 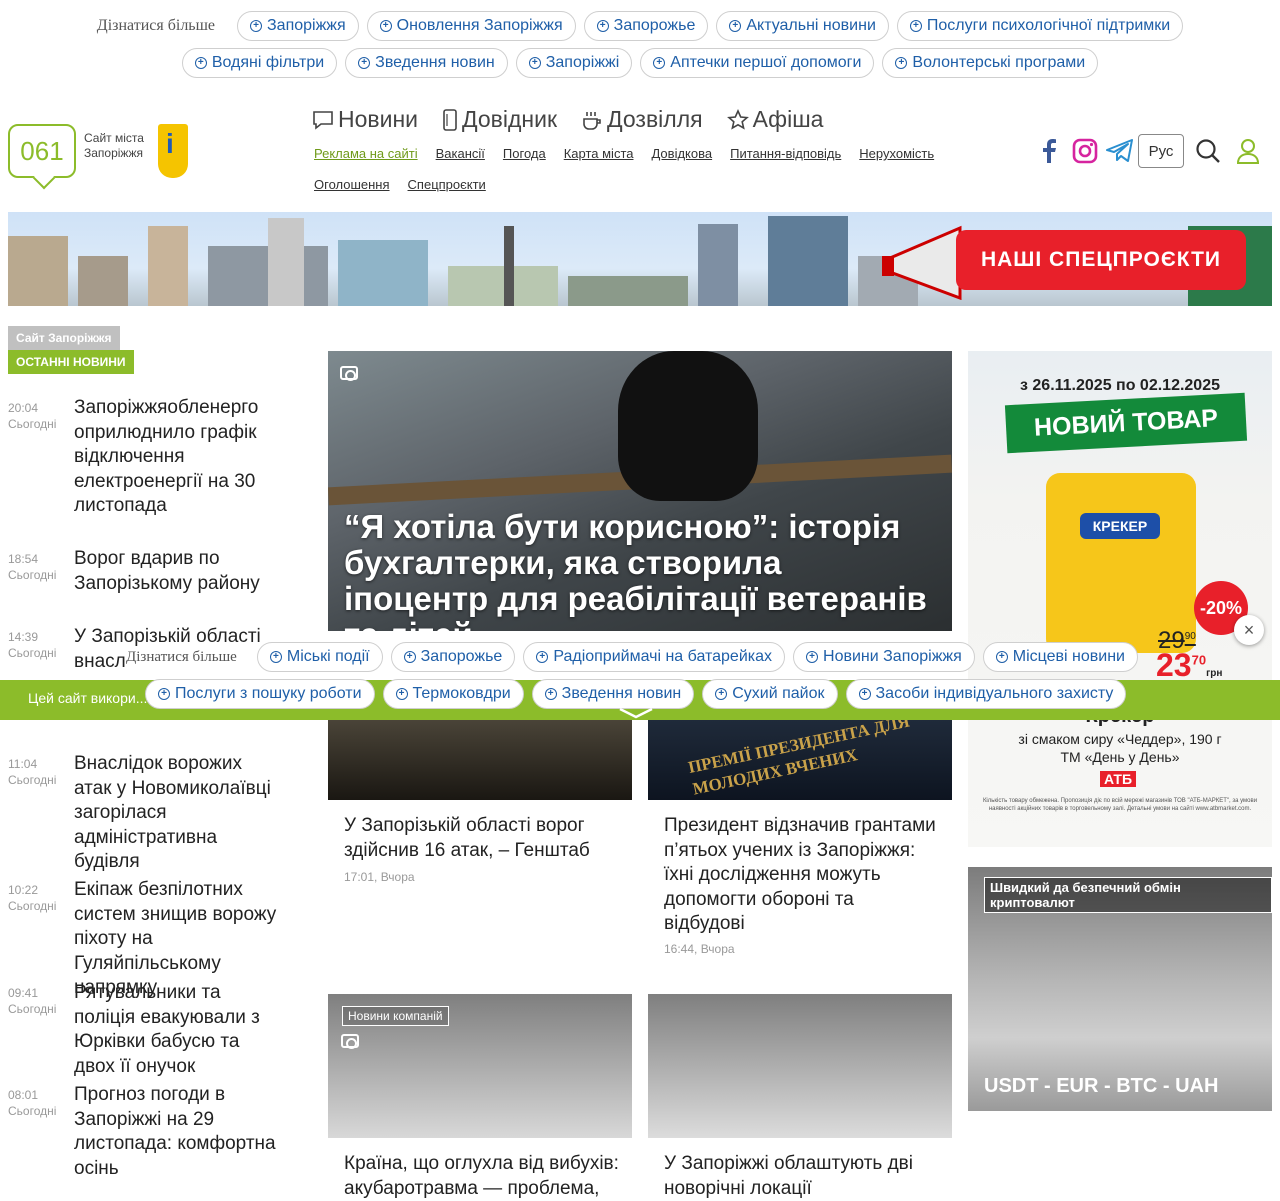 What do you see at coordinates (71, 362) in the screenshot?
I see `latest-news-label: ОСТАННІ НОВИНИ` at bounding box center [71, 362].